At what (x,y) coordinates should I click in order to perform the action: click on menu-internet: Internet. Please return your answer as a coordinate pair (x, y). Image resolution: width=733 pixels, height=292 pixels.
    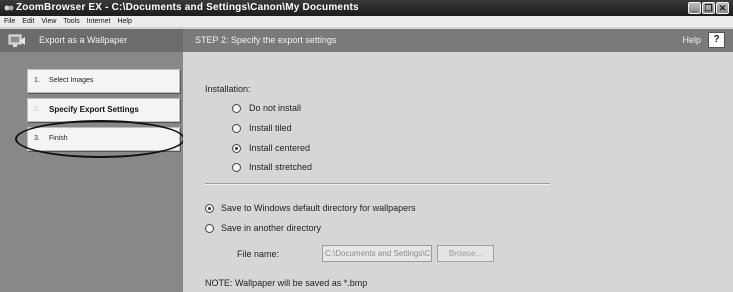
    Looking at the image, I should click on (99, 21).